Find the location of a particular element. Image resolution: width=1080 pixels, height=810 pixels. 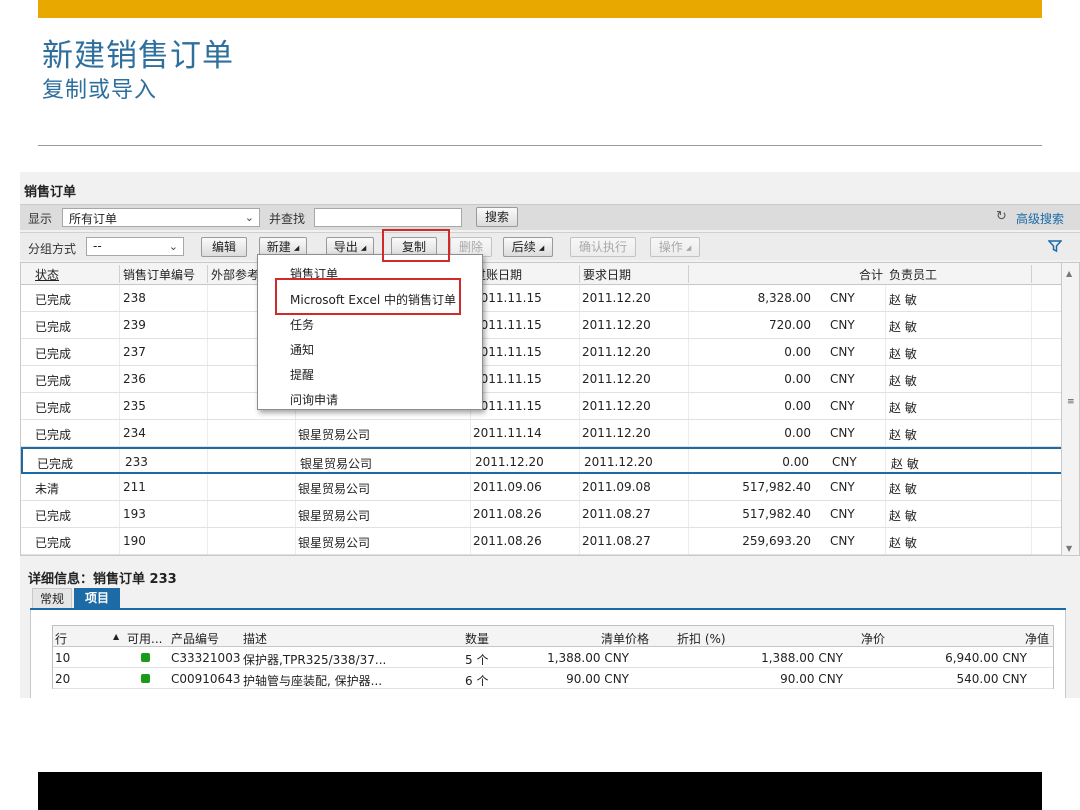

slide-subtitle: 复制或导入 is located at coordinates (100, 90).